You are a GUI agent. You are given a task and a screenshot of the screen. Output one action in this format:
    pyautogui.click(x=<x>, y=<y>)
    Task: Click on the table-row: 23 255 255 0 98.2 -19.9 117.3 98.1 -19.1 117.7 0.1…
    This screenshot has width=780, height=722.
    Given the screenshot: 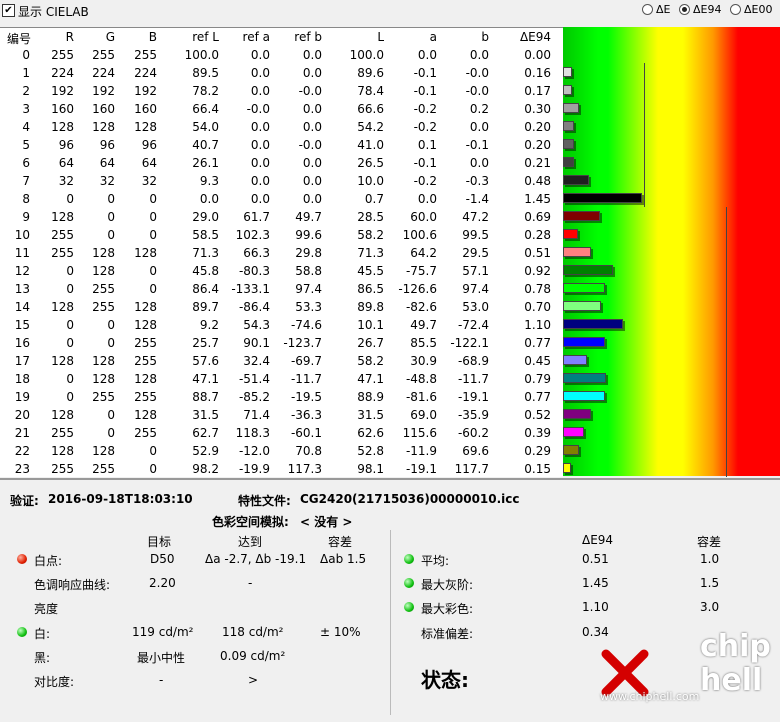 What is the action you would take?
    pyautogui.click(x=281, y=469)
    